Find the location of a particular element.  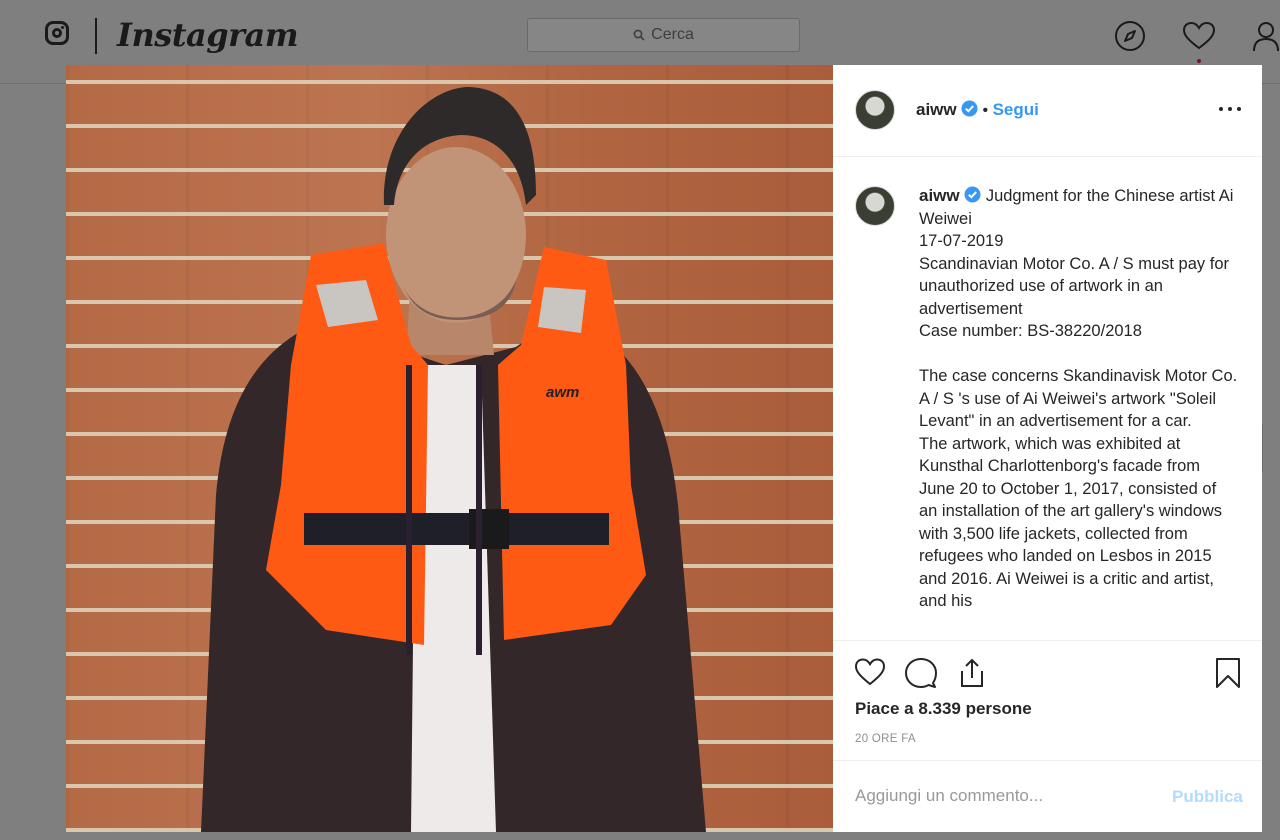

svg-text: awm is located at coordinates (562, 392).